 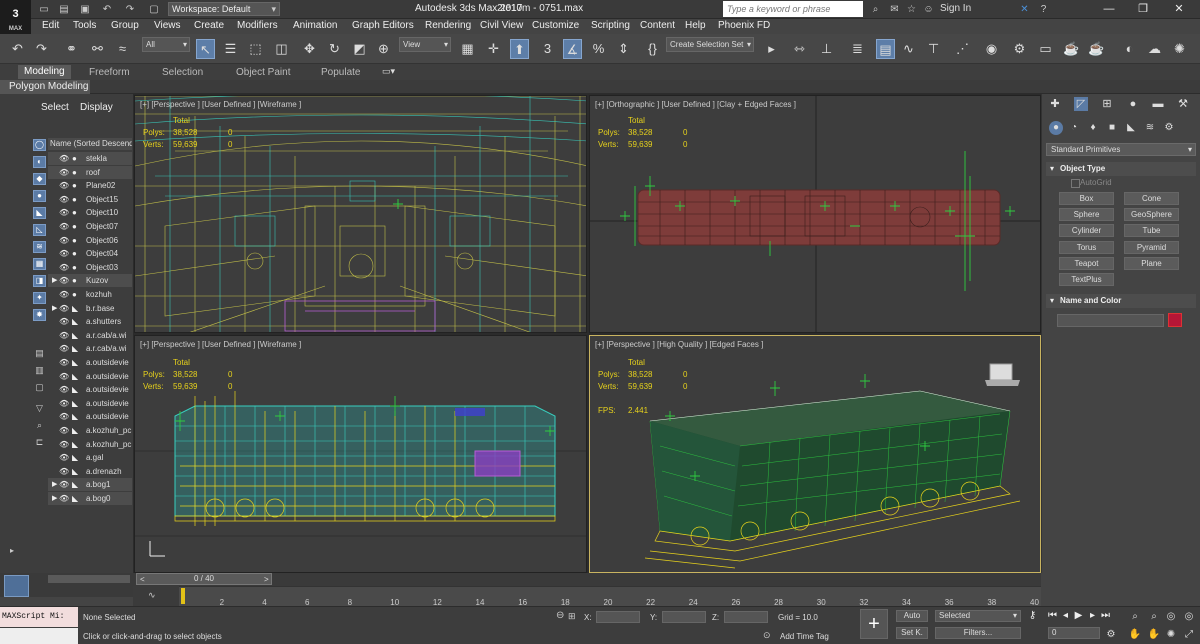 What do you see at coordinates (39, 230) in the screenshot?
I see `display-helpers-icon: ◺` at bounding box center [39, 230].